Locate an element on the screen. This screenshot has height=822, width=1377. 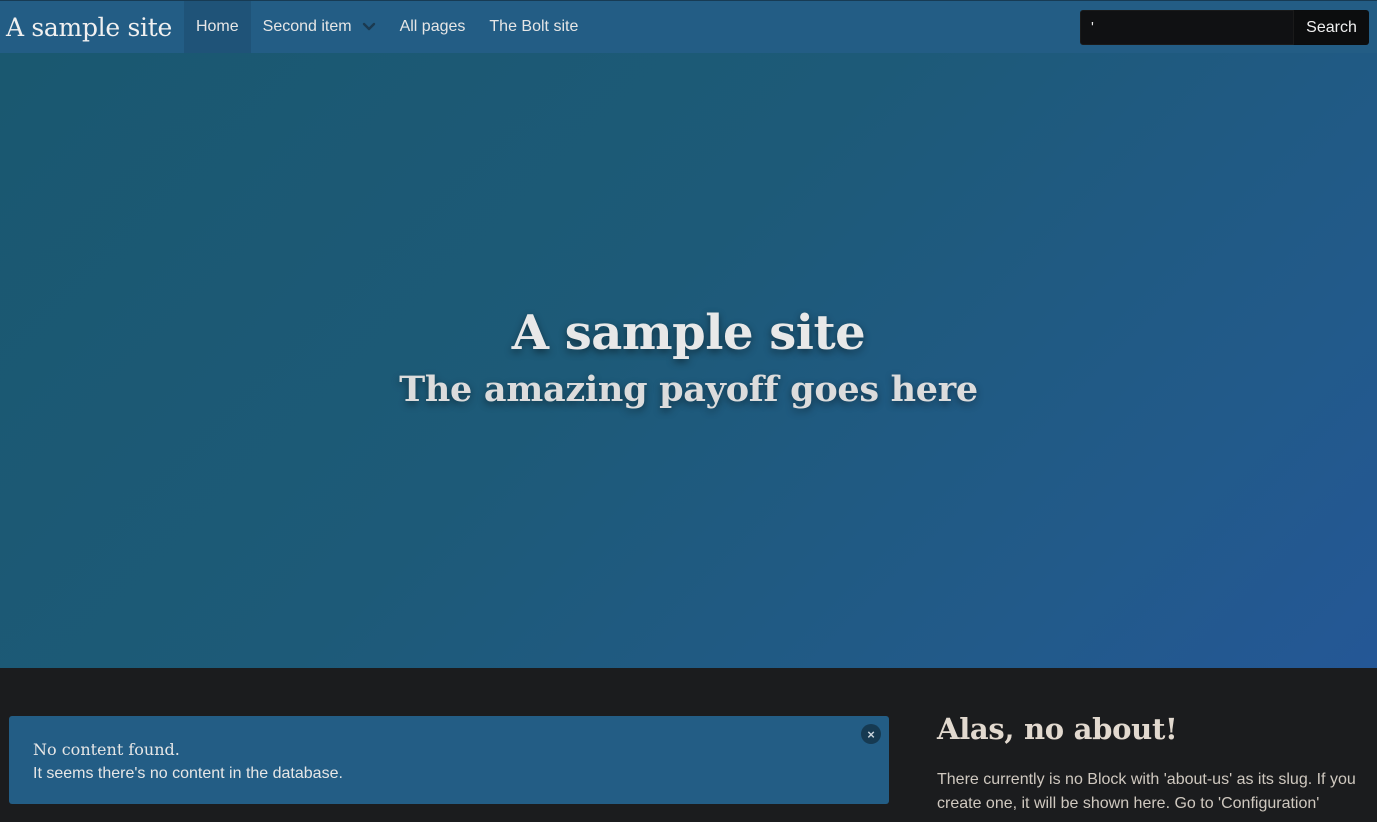
search-input is located at coordinates (1187, 27).